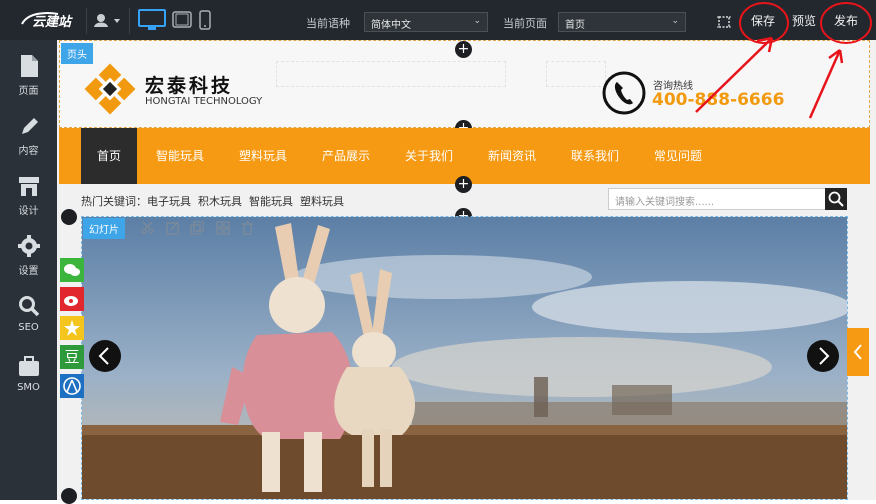  Describe the element at coordinates (205, 20) in the screenshot. I see `mobile-view-icon` at that location.